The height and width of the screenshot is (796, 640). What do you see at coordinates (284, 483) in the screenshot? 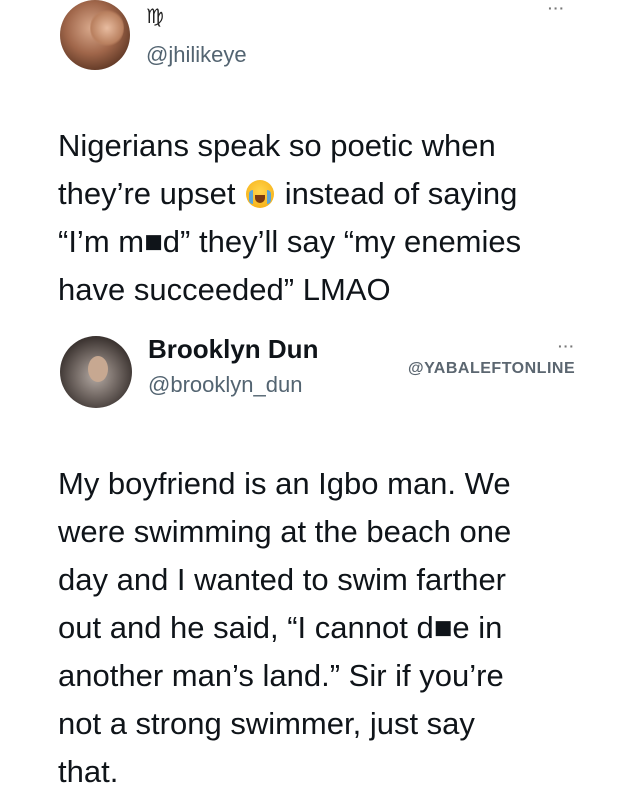
I see `text-line: My boyfriend is an Igbo man. We` at bounding box center [284, 483].